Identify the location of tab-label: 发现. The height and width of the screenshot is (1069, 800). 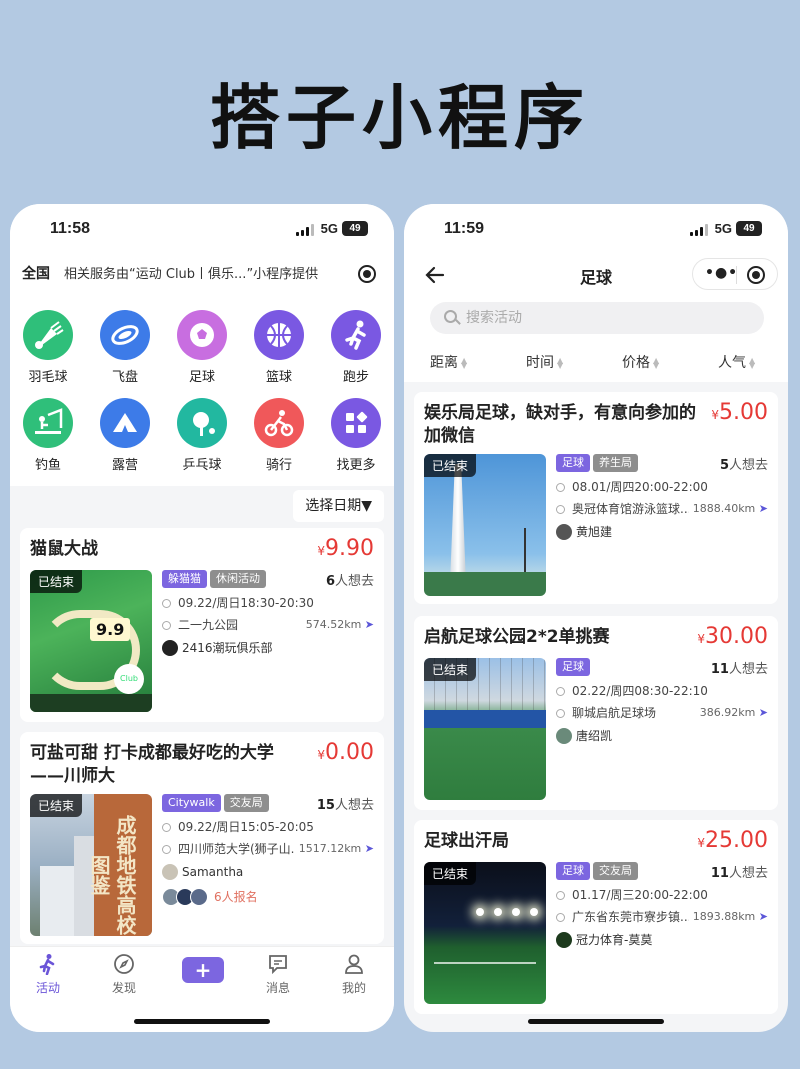
(123, 988).